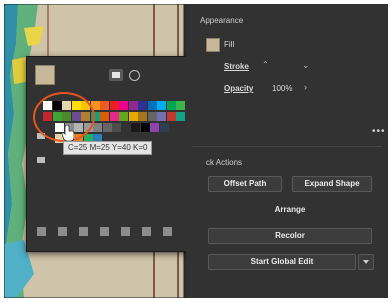 This screenshot has height=302, width=392. Describe the element at coordinates (41, 160) in the screenshot. I see `folder-icon` at that location.